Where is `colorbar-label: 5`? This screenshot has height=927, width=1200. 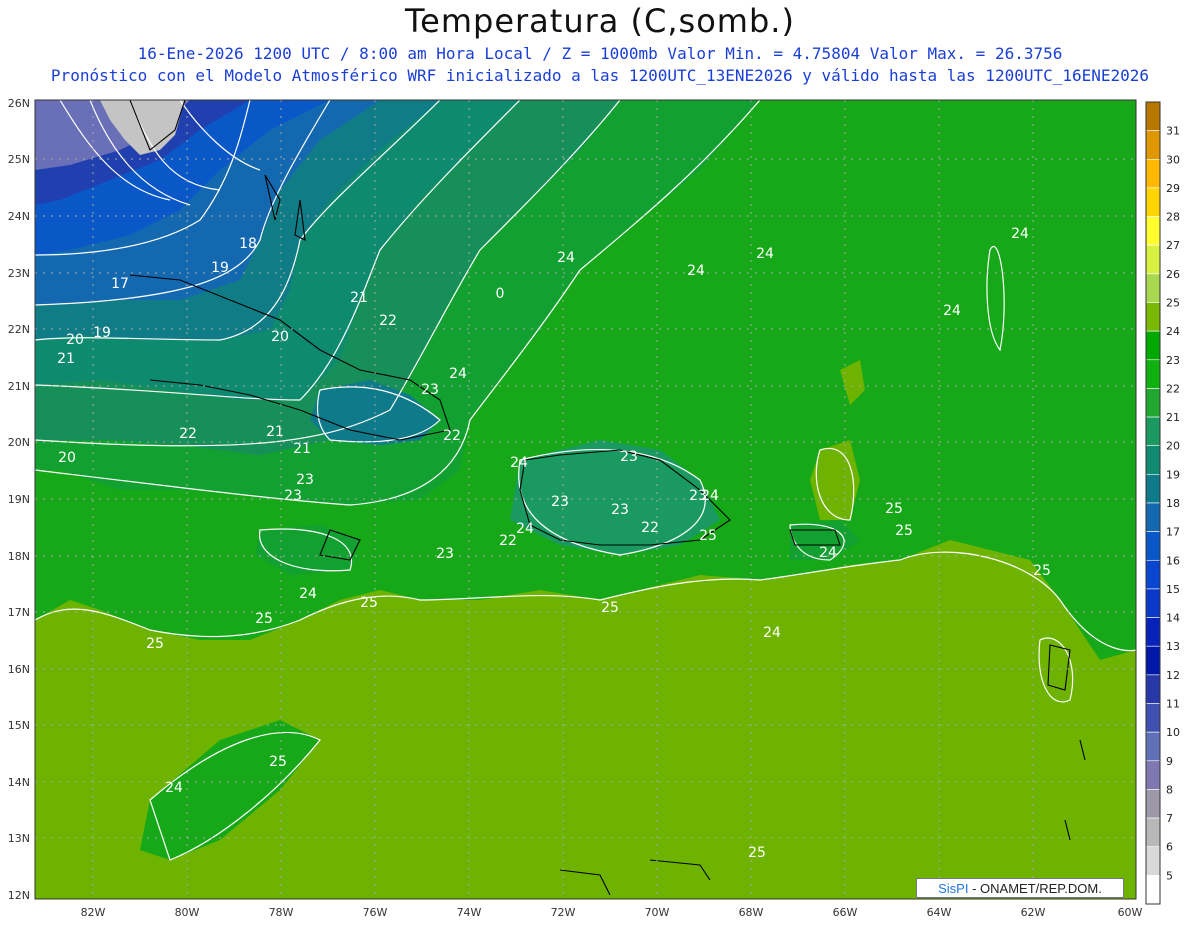
colorbar-label: 5 is located at coordinates (1169, 875).